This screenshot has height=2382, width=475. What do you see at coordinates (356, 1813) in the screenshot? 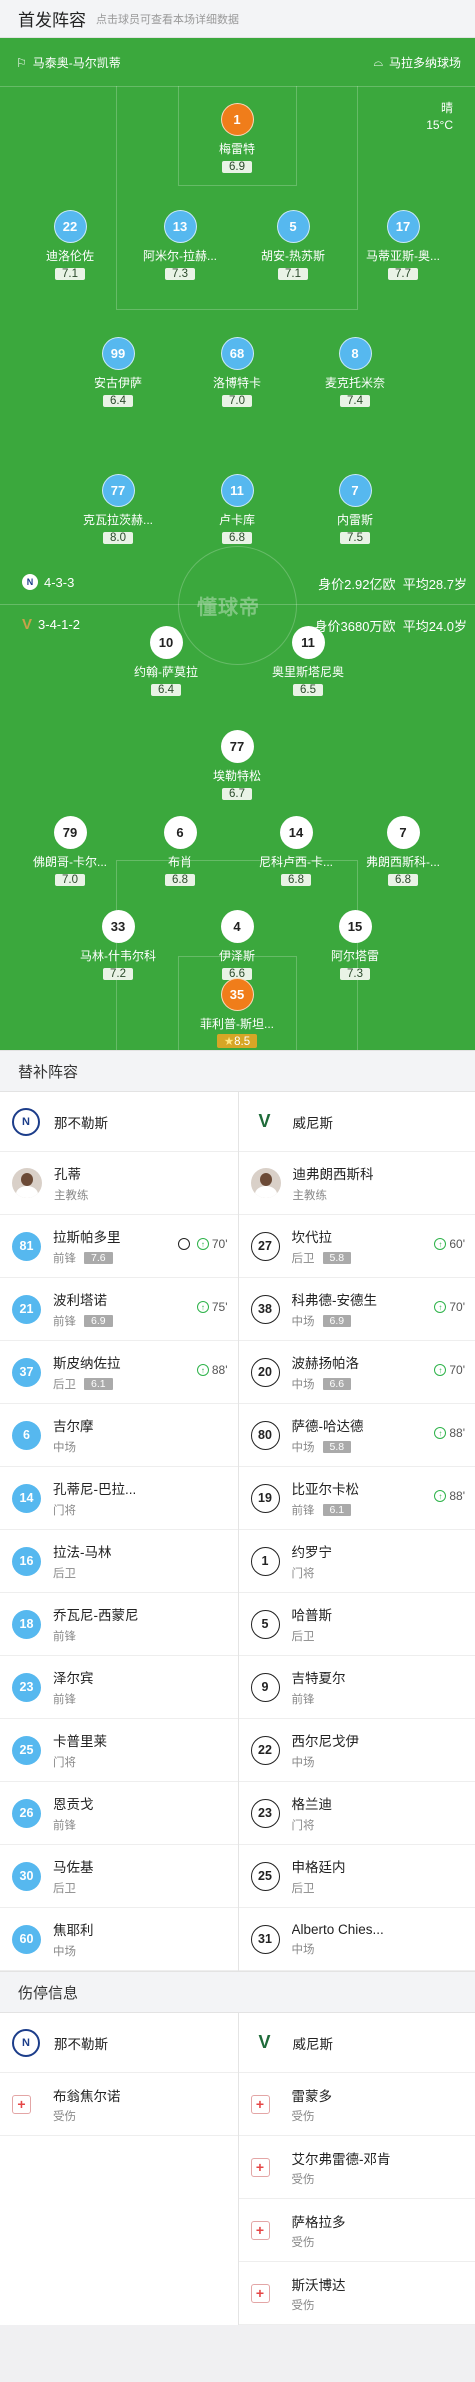
I see `sub-player-row: 23 格兰迪 门将` at bounding box center [356, 1813].